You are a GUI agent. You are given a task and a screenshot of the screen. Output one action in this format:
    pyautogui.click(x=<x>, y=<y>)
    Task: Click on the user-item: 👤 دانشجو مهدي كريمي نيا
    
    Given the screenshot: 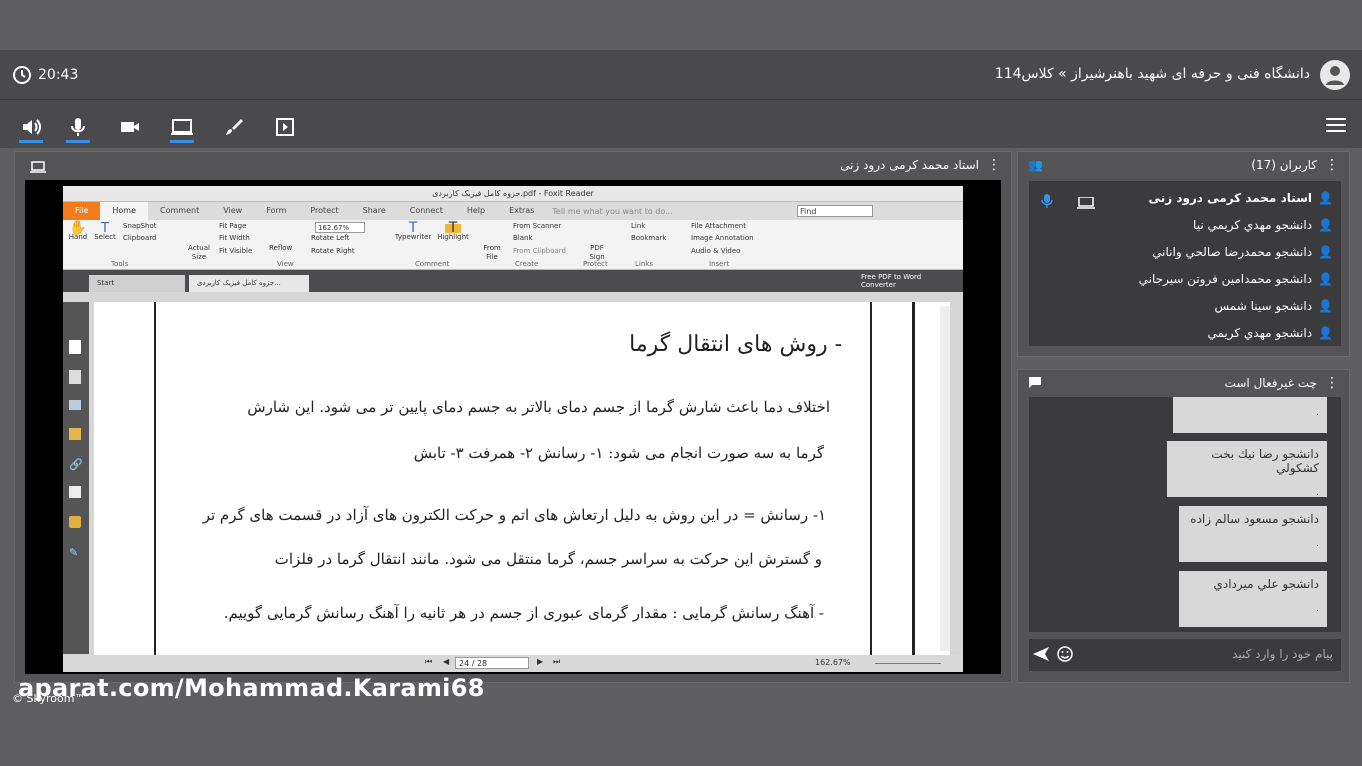 What is the action you would take?
    pyautogui.click(x=1263, y=225)
    